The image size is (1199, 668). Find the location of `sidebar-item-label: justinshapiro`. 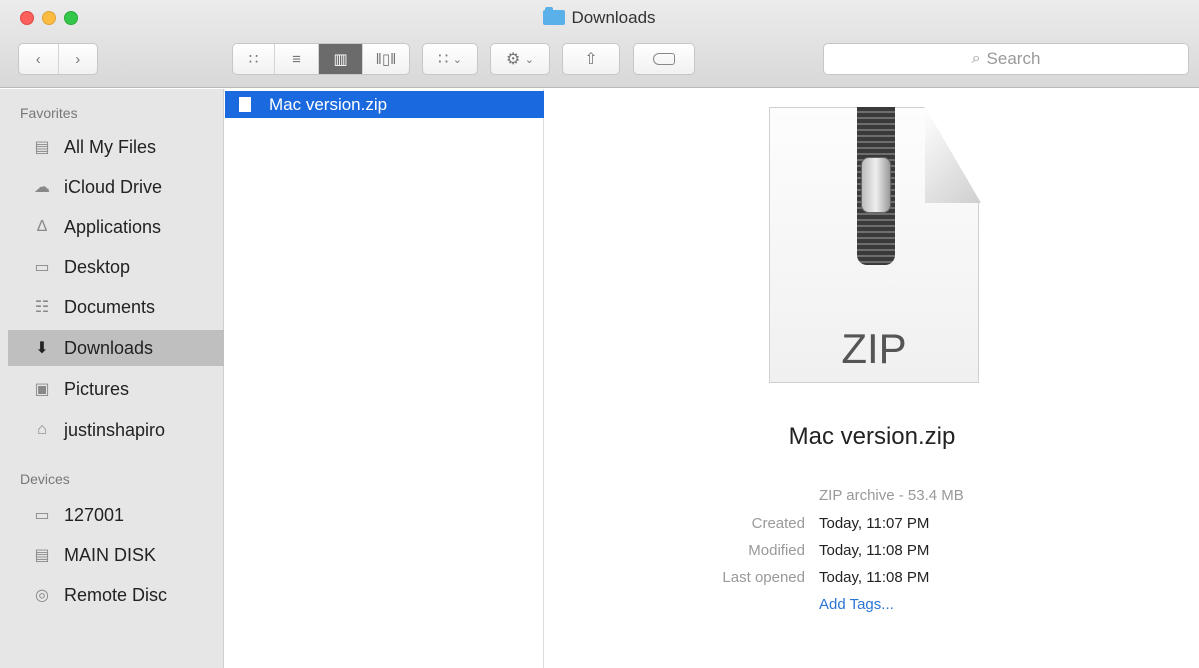

sidebar-item-label: justinshapiro is located at coordinates (115, 429).